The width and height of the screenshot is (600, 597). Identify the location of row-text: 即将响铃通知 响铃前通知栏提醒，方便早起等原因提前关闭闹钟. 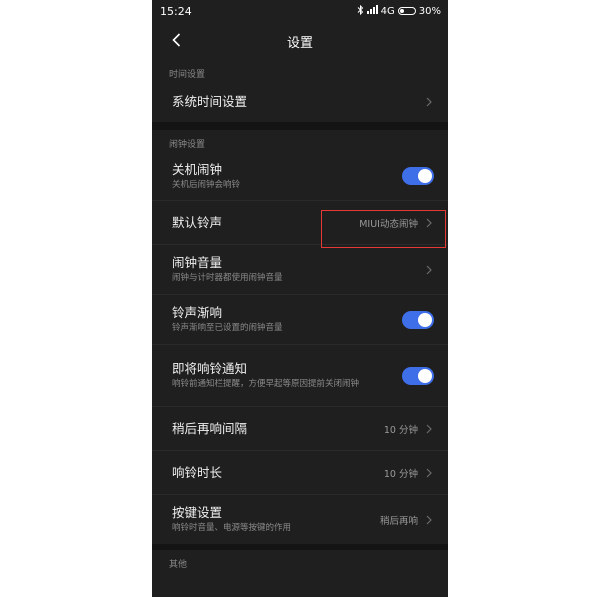
(287, 375).